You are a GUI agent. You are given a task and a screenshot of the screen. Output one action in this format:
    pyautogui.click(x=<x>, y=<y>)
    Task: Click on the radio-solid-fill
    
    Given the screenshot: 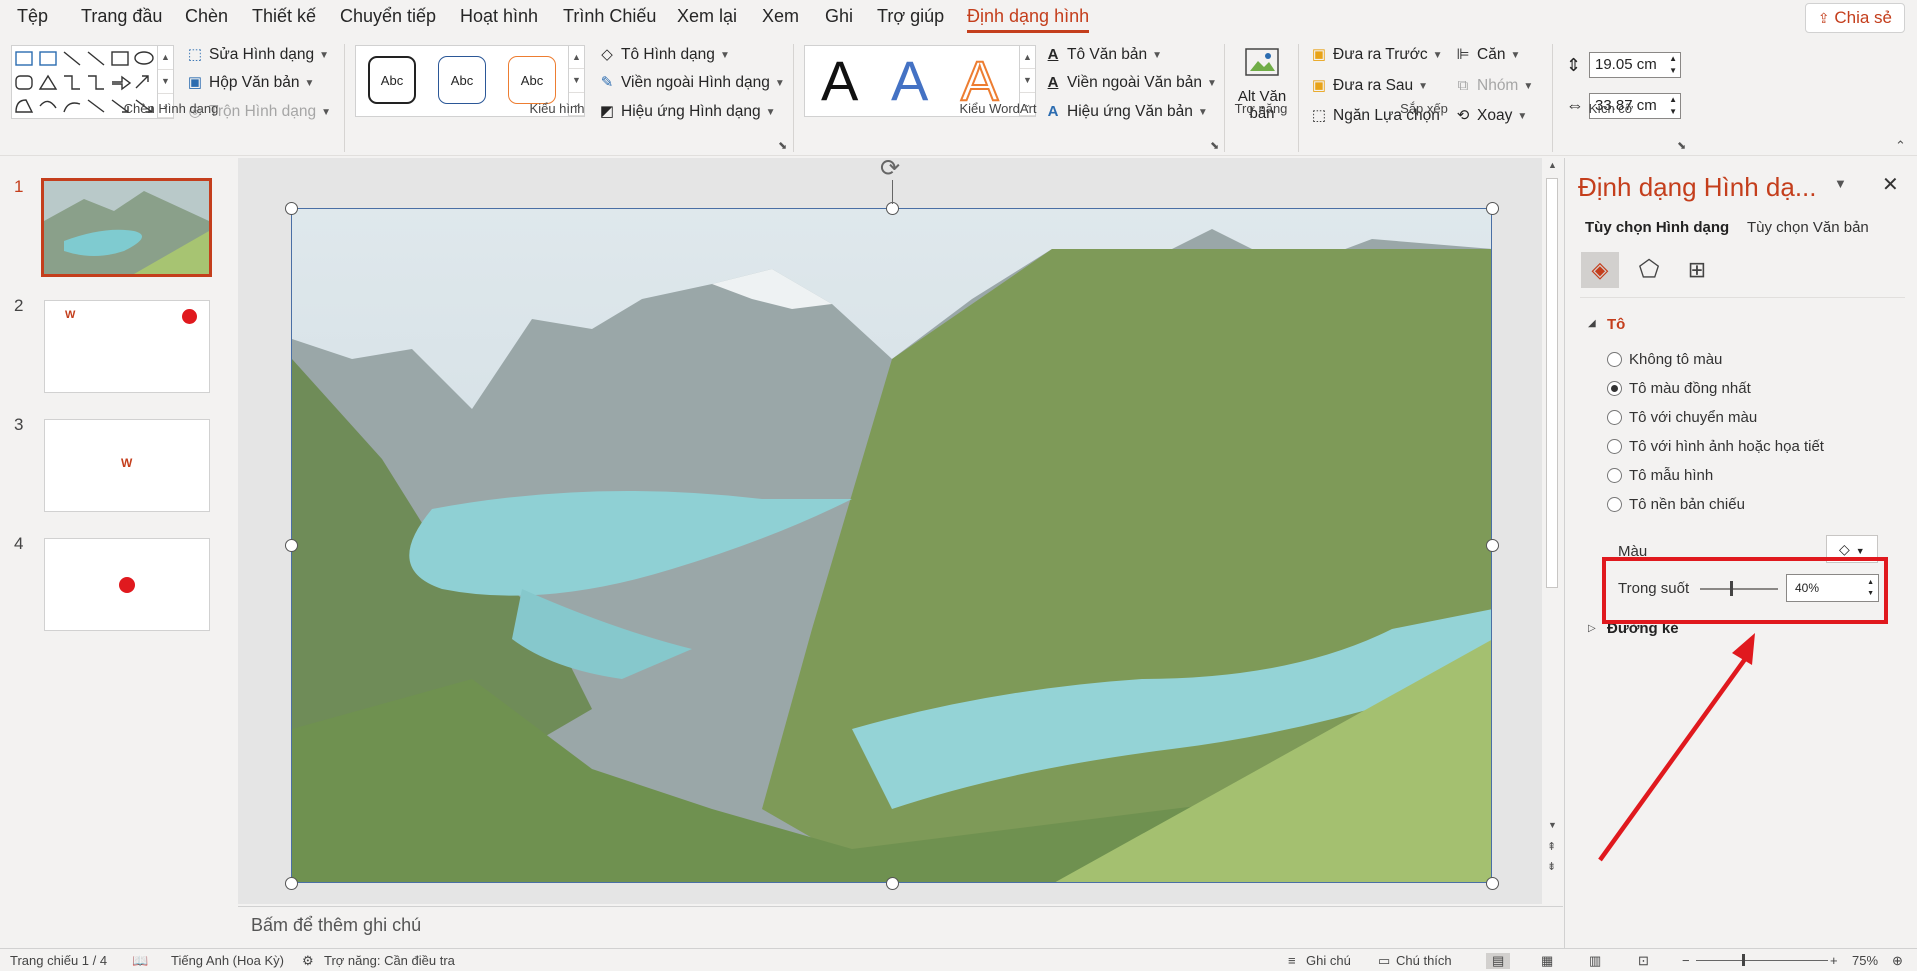 What is the action you would take?
    pyautogui.click(x=1614, y=388)
    